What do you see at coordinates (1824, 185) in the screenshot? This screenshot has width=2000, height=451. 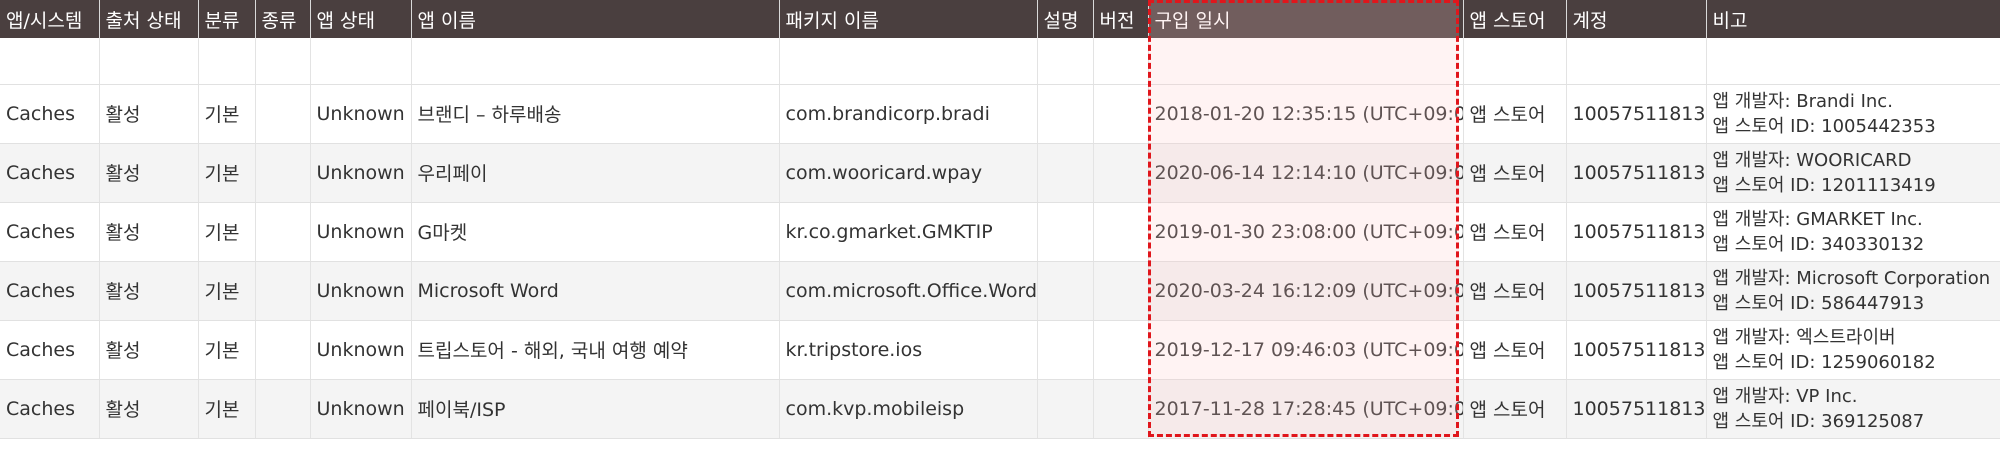 I see `memo-store-id: 앱 스토어 ID: 1201113419` at bounding box center [1824, 185].